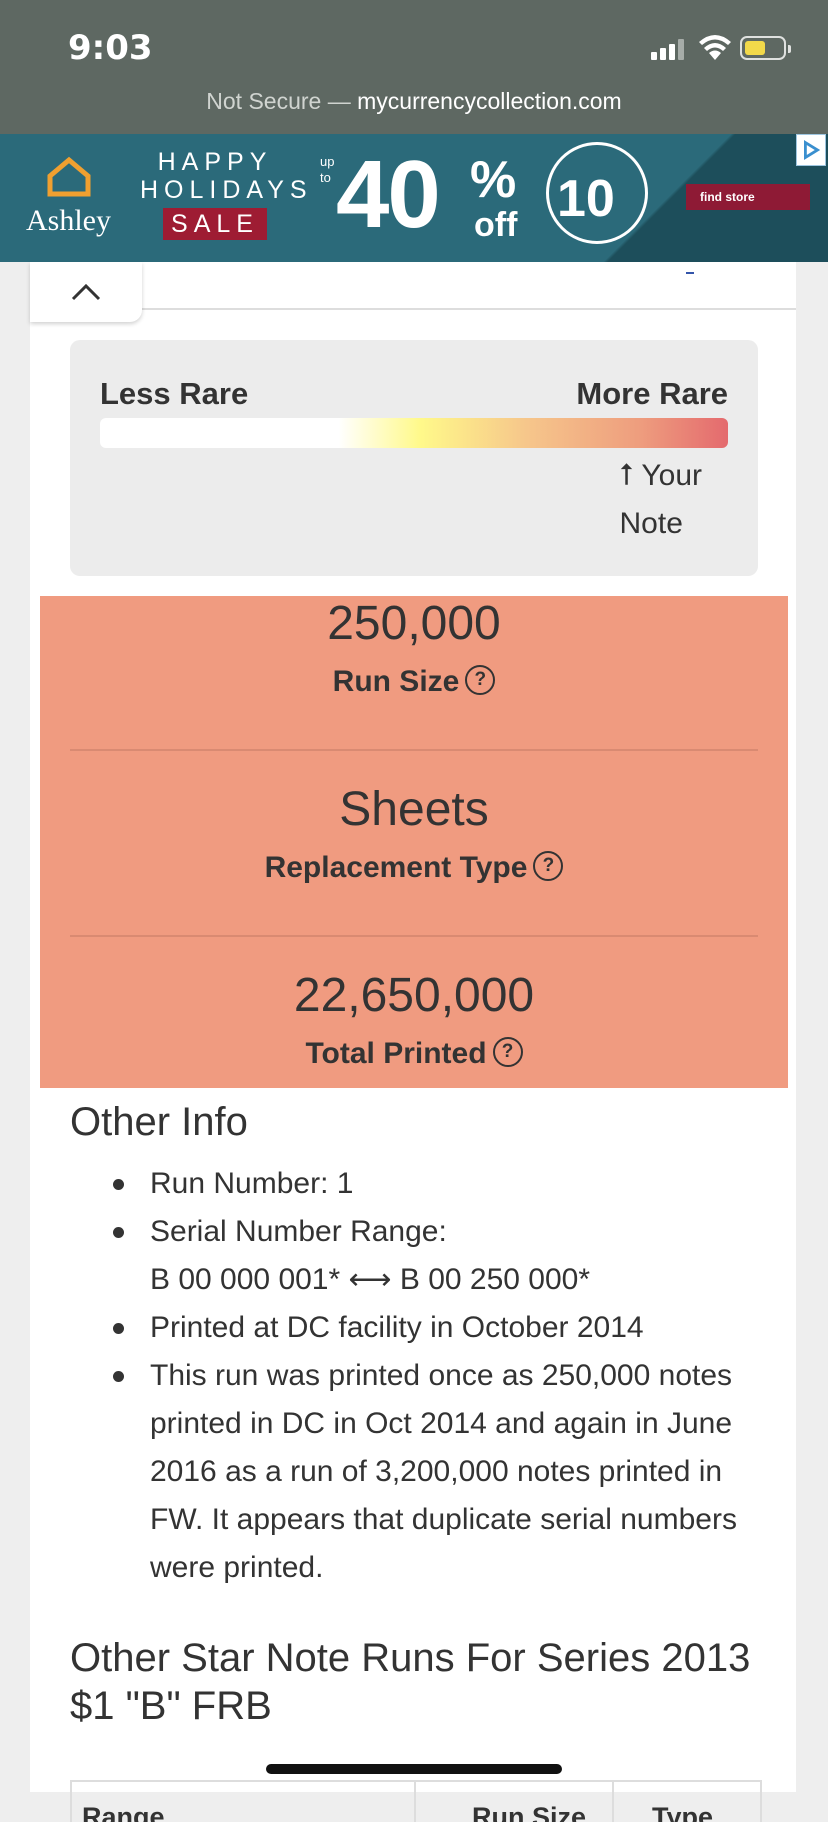 The height and width of the screenshot is (1822, 828). I want to click on run-size-label: Run Size, so click(396, 681).